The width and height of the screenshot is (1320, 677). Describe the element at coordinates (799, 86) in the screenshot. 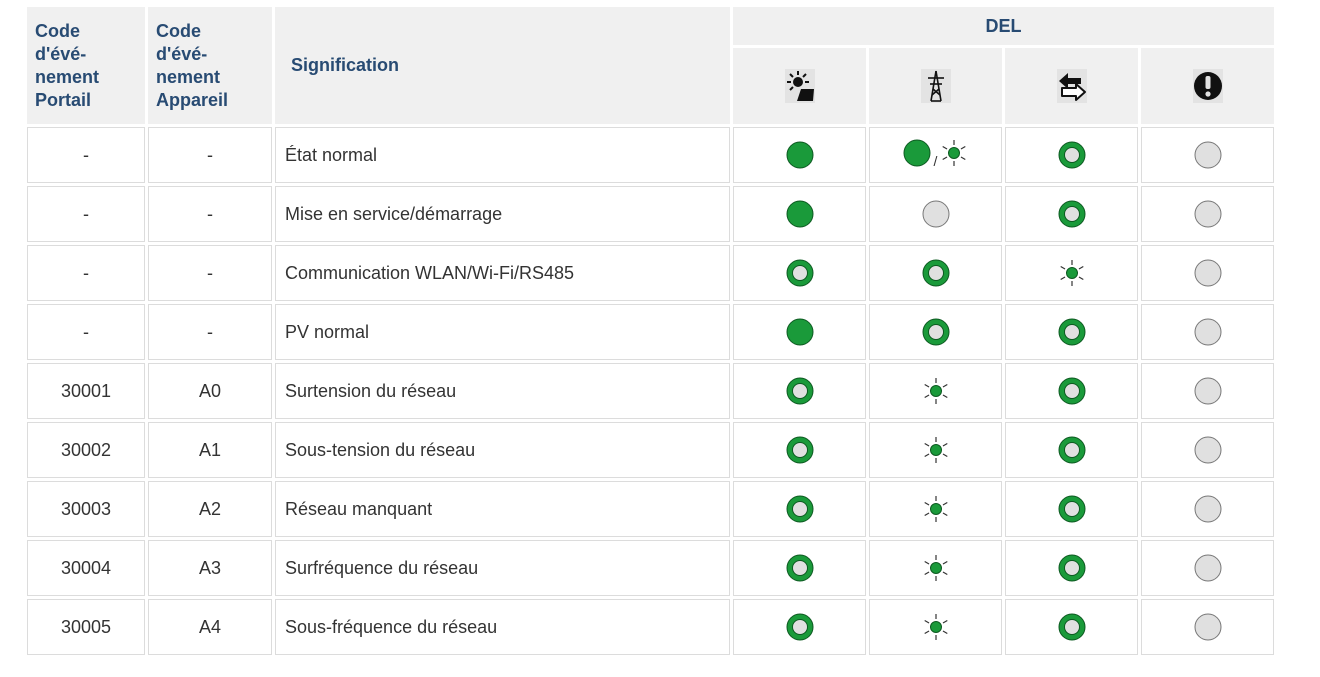

I see `header-led-solar` at that location.